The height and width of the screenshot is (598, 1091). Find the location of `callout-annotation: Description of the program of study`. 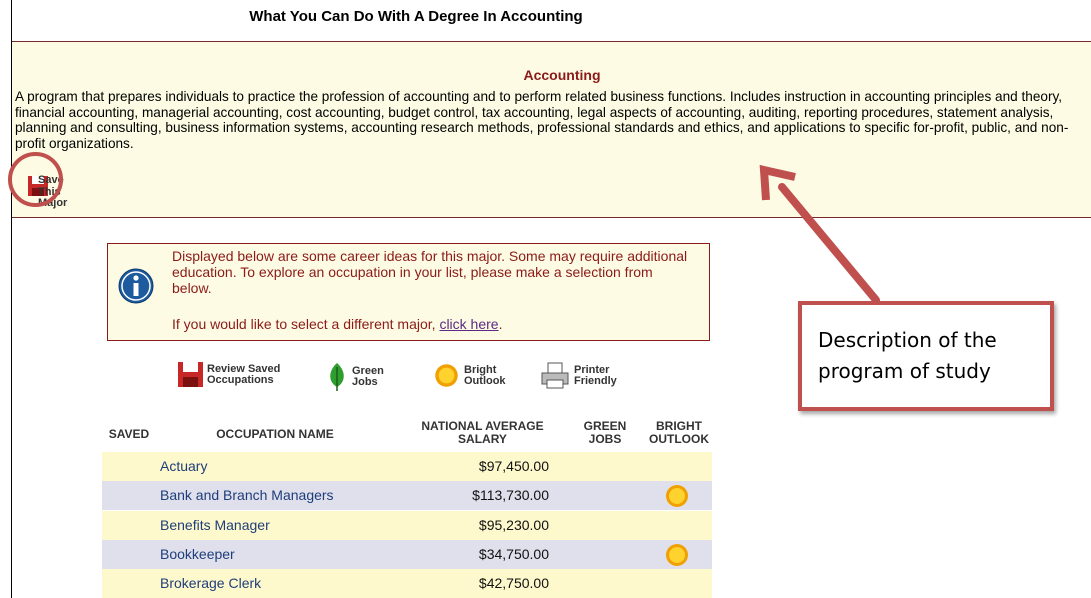

callout-annotation: Description of the program of study is located at coordinates (926, 356).